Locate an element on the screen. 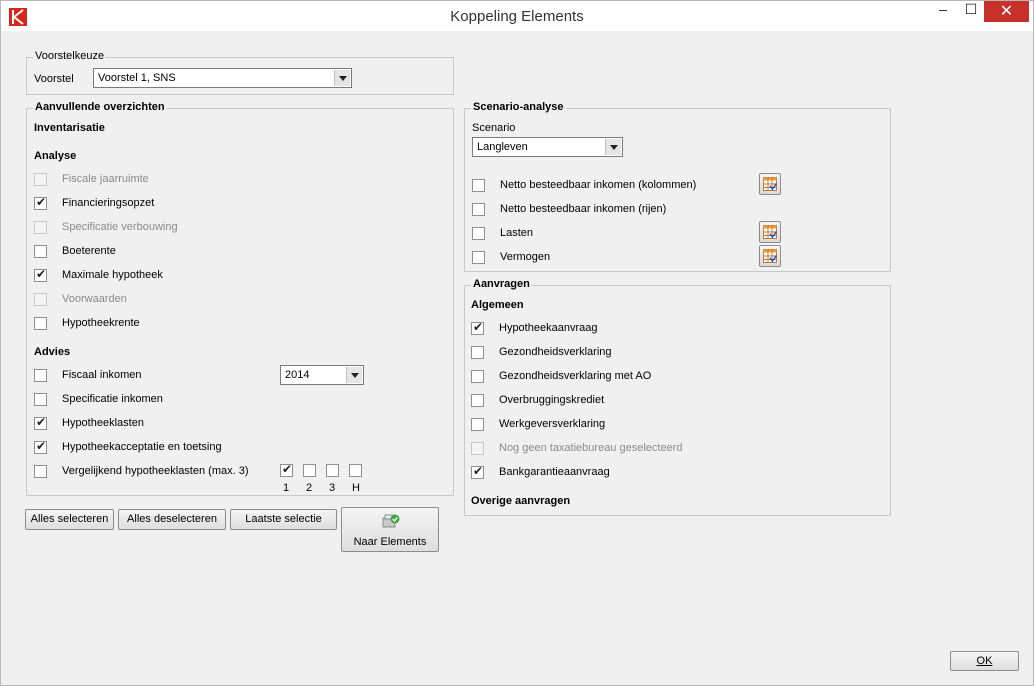 The height and width of the screenshot is (686, 1034). elements-export-icon is located at coordinates (391, 521).